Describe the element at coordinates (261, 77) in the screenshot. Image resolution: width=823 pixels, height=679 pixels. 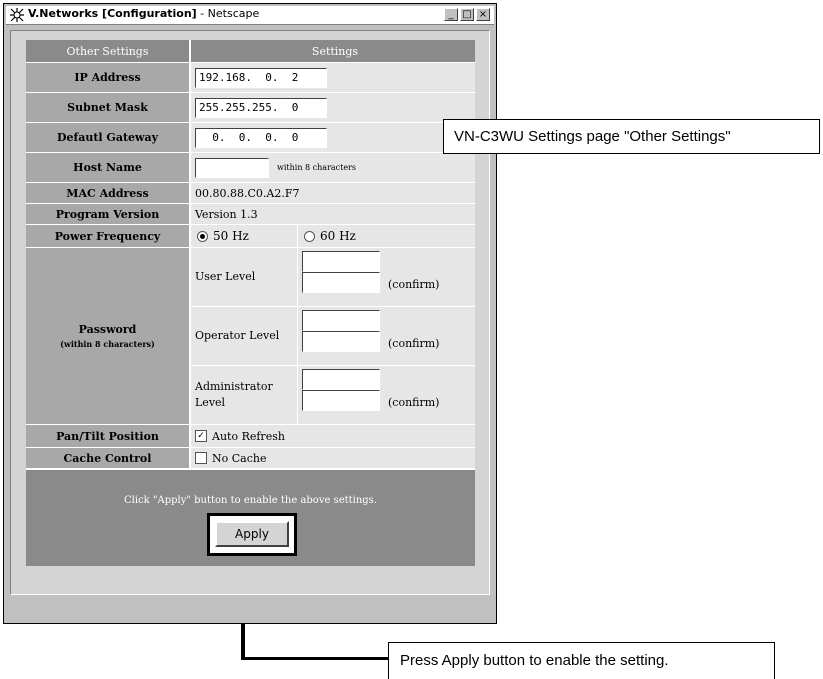
I see `ip-address-input: 192.168. 0. 2` at that location.